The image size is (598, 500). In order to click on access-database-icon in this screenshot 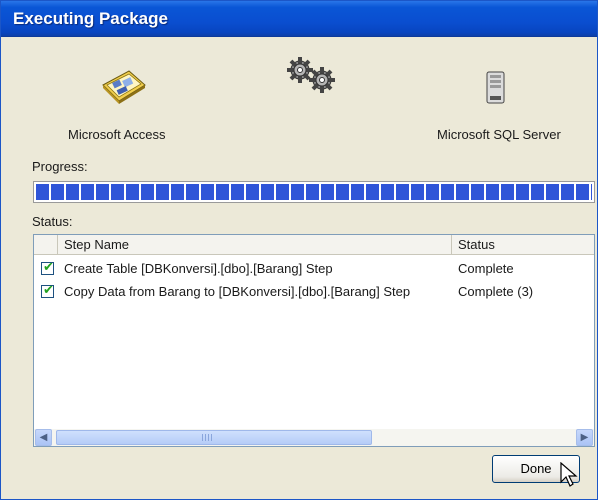, I will do `click(123, 87)`.